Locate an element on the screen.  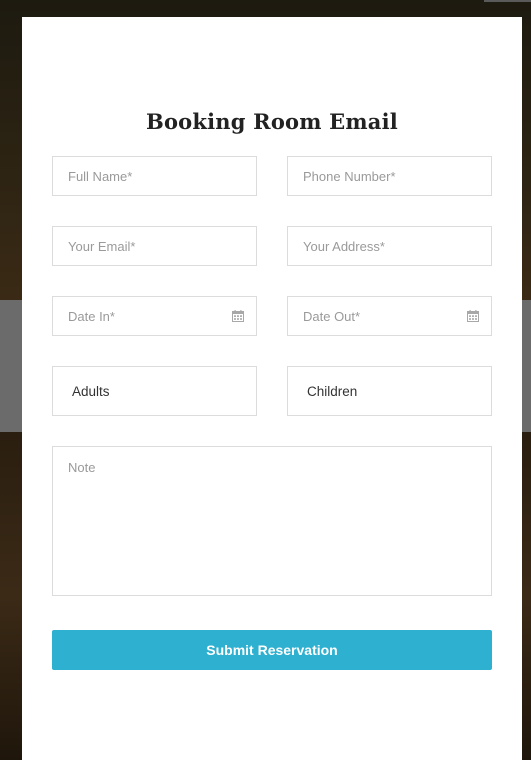
modal-title: Booking Room Email is located at coordinates (272, 121).